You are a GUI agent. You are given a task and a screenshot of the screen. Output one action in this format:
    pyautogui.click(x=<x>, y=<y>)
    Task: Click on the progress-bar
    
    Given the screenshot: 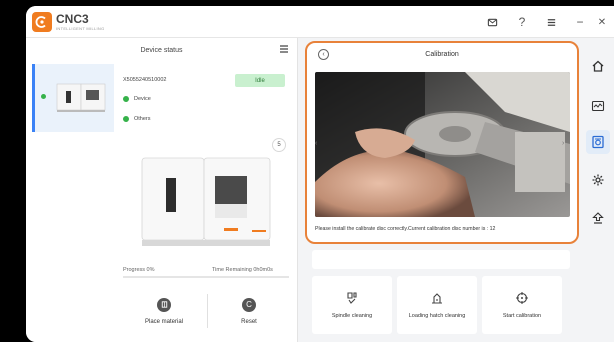 What is the action you would take?
    pyautogui.click(x=206, y=277)
    